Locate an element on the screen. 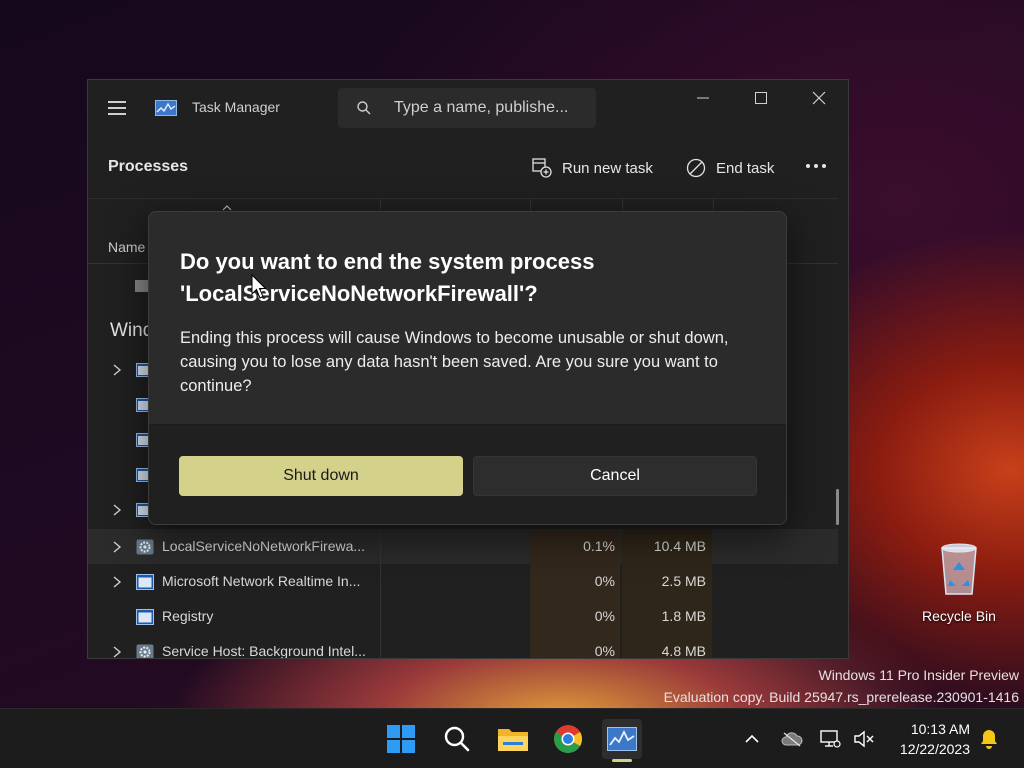 Image resolution: width=1024 pixels, height=768 pixels. chrome-button is located at coordinates (568, 739).